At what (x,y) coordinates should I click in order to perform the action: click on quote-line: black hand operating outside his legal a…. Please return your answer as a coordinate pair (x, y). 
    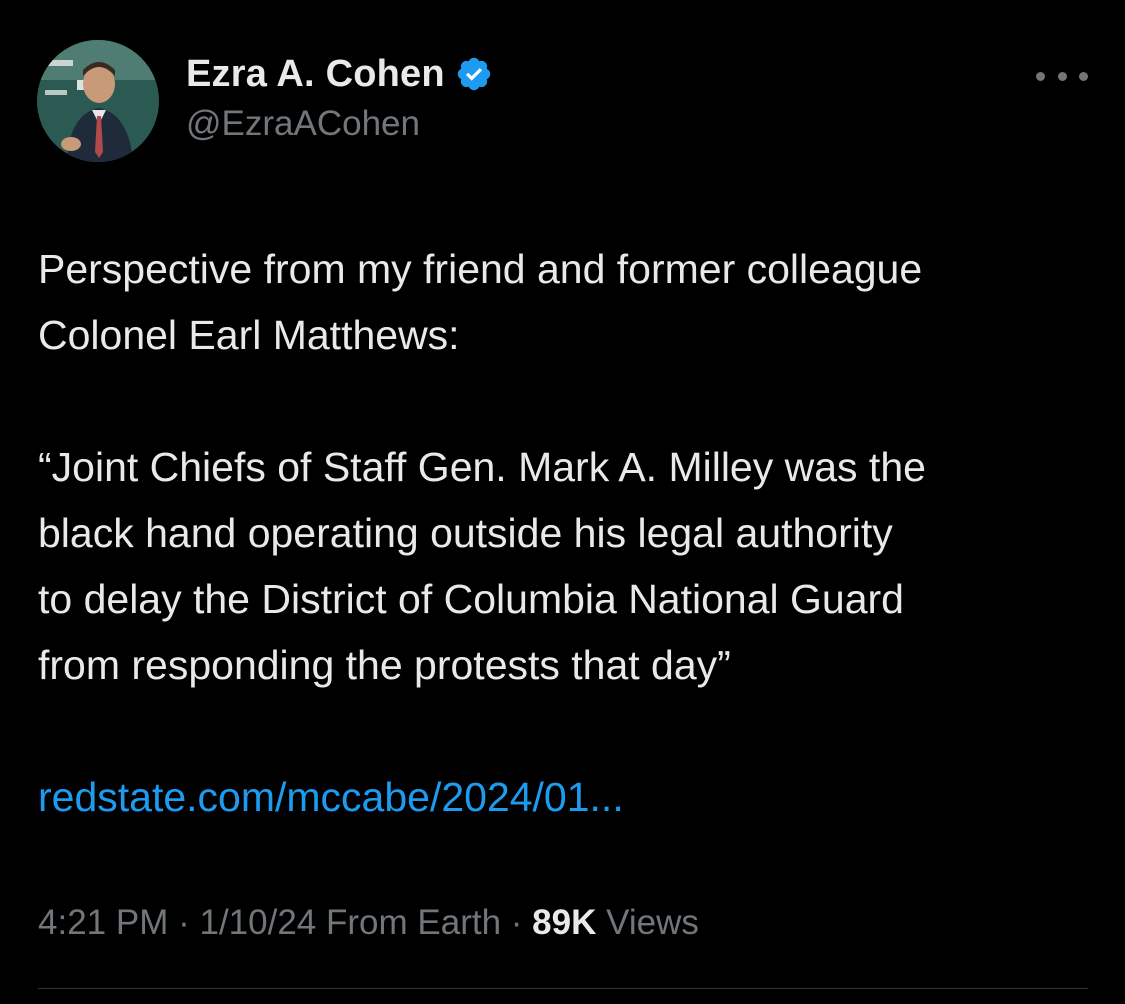
    Looking at the image, I should click on (465, 533).